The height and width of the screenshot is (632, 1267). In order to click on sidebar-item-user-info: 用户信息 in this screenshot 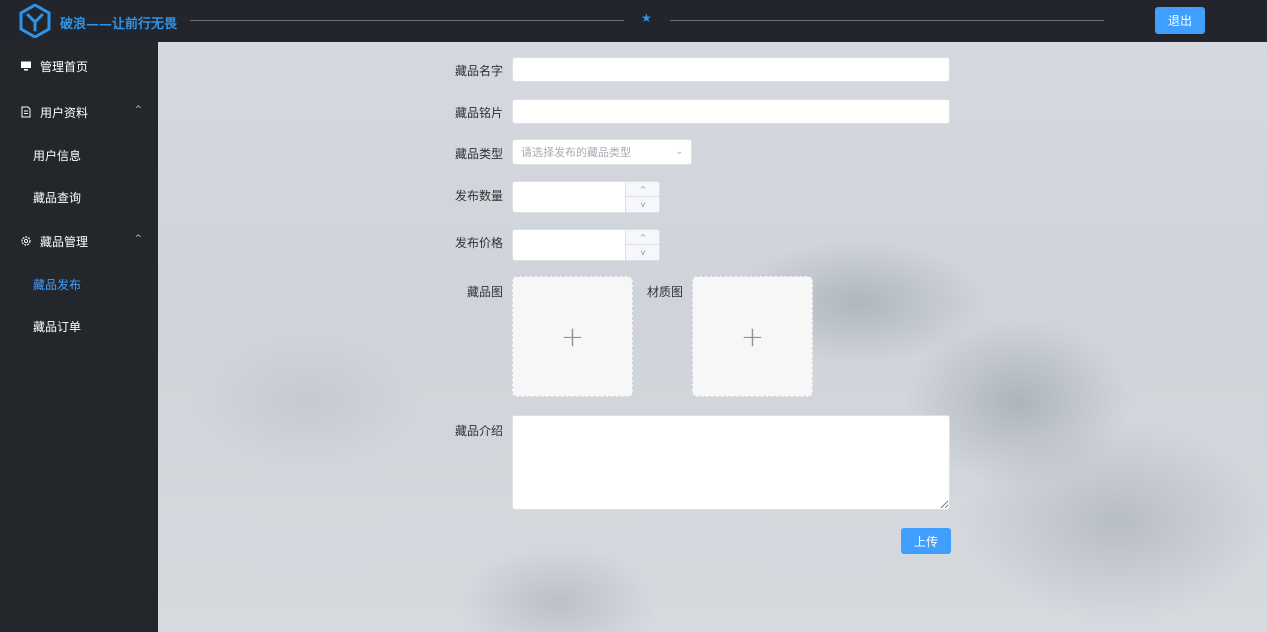, I will do `click(79, 155)`.